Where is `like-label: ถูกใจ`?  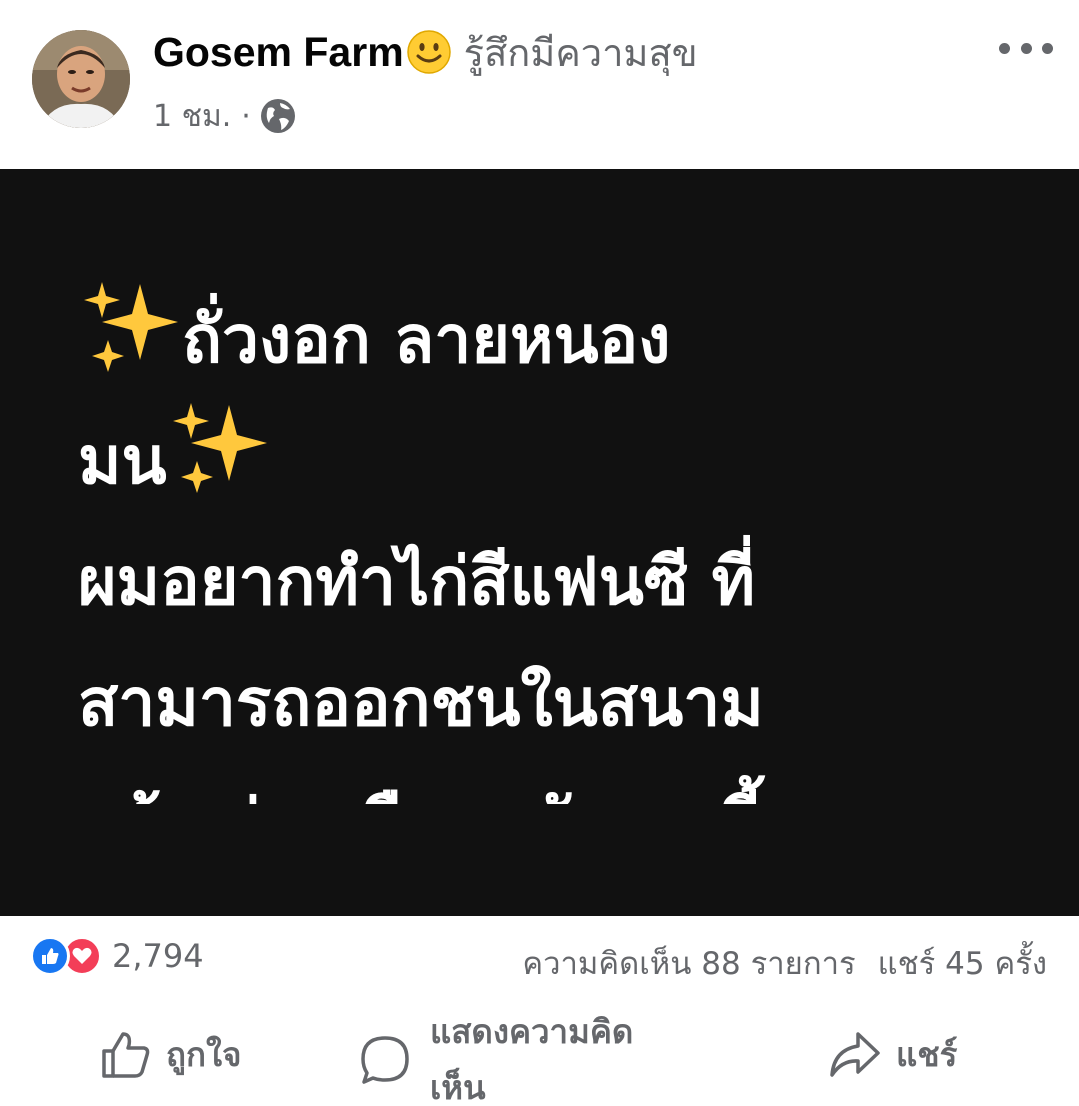
like-label: ถูกใจ is located at coordinates (204, 1054).